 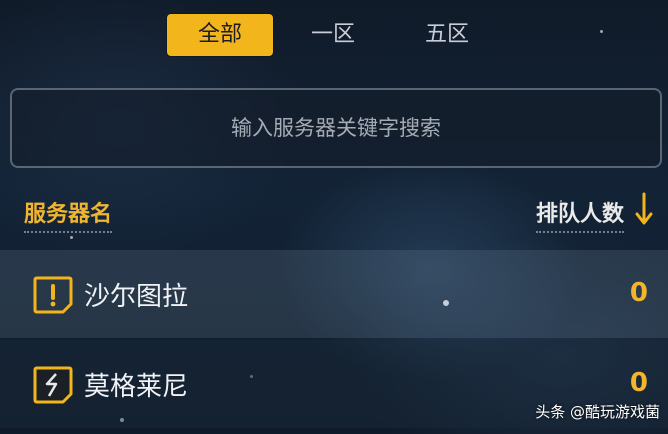 I want to click on alert-bubble-icon, so click(x=53, y=295).